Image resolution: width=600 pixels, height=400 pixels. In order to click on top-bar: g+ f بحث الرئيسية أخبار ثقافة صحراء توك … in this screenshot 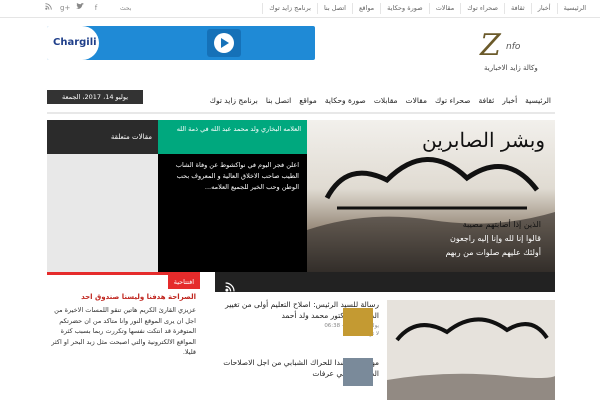, I will do `click(300, 9)`.